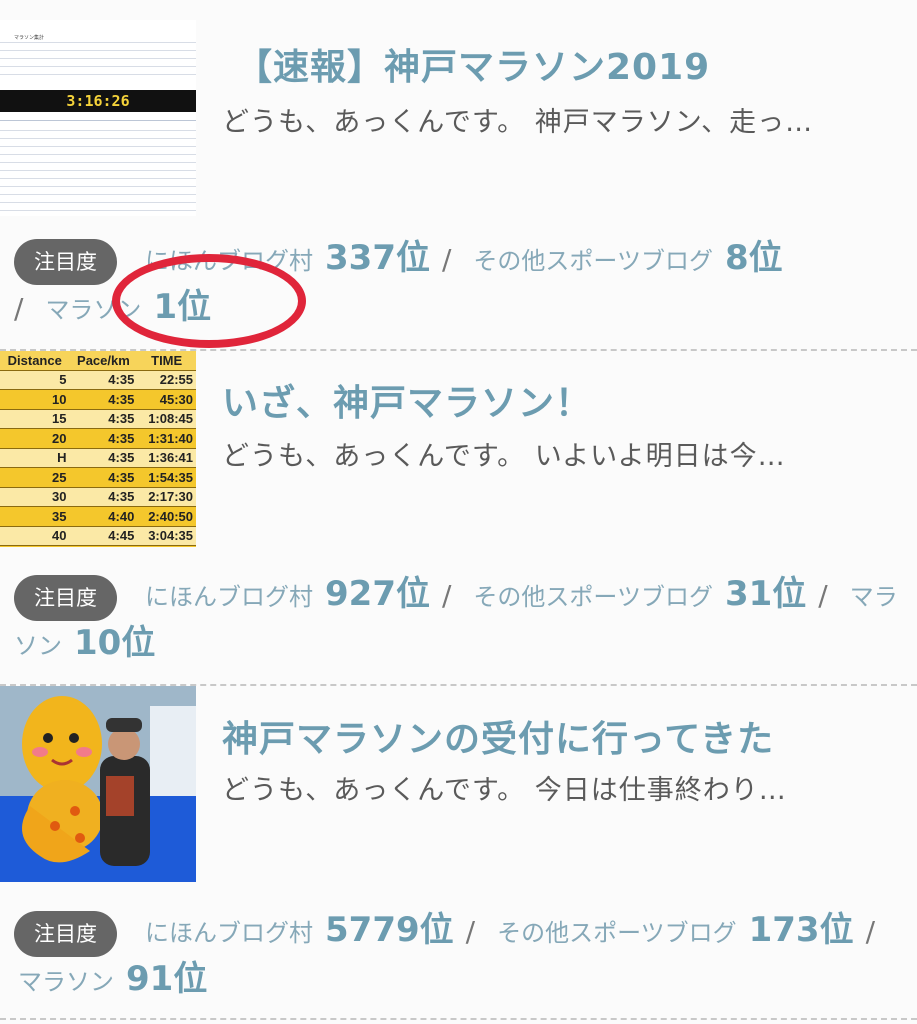 This screenshot has height=1024, width=917. What do you see at coordinates (498, 736) in the screenshot?
I see `entry-title: 神戸マラソンの受付に行ってきた` at bounding box center [498, 736].